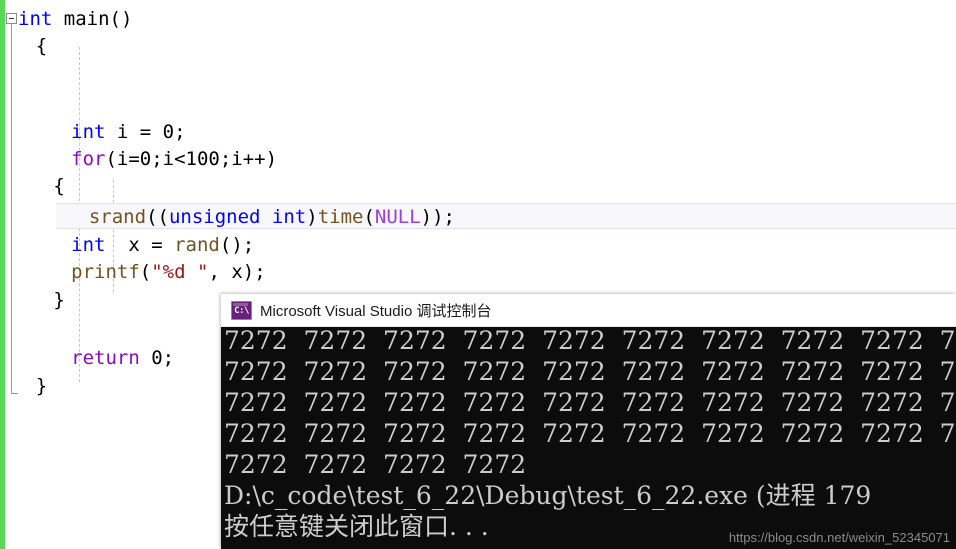  Describe the element at coordinates (105, 358) in the screenshot. I see `code-token: return` at that location.